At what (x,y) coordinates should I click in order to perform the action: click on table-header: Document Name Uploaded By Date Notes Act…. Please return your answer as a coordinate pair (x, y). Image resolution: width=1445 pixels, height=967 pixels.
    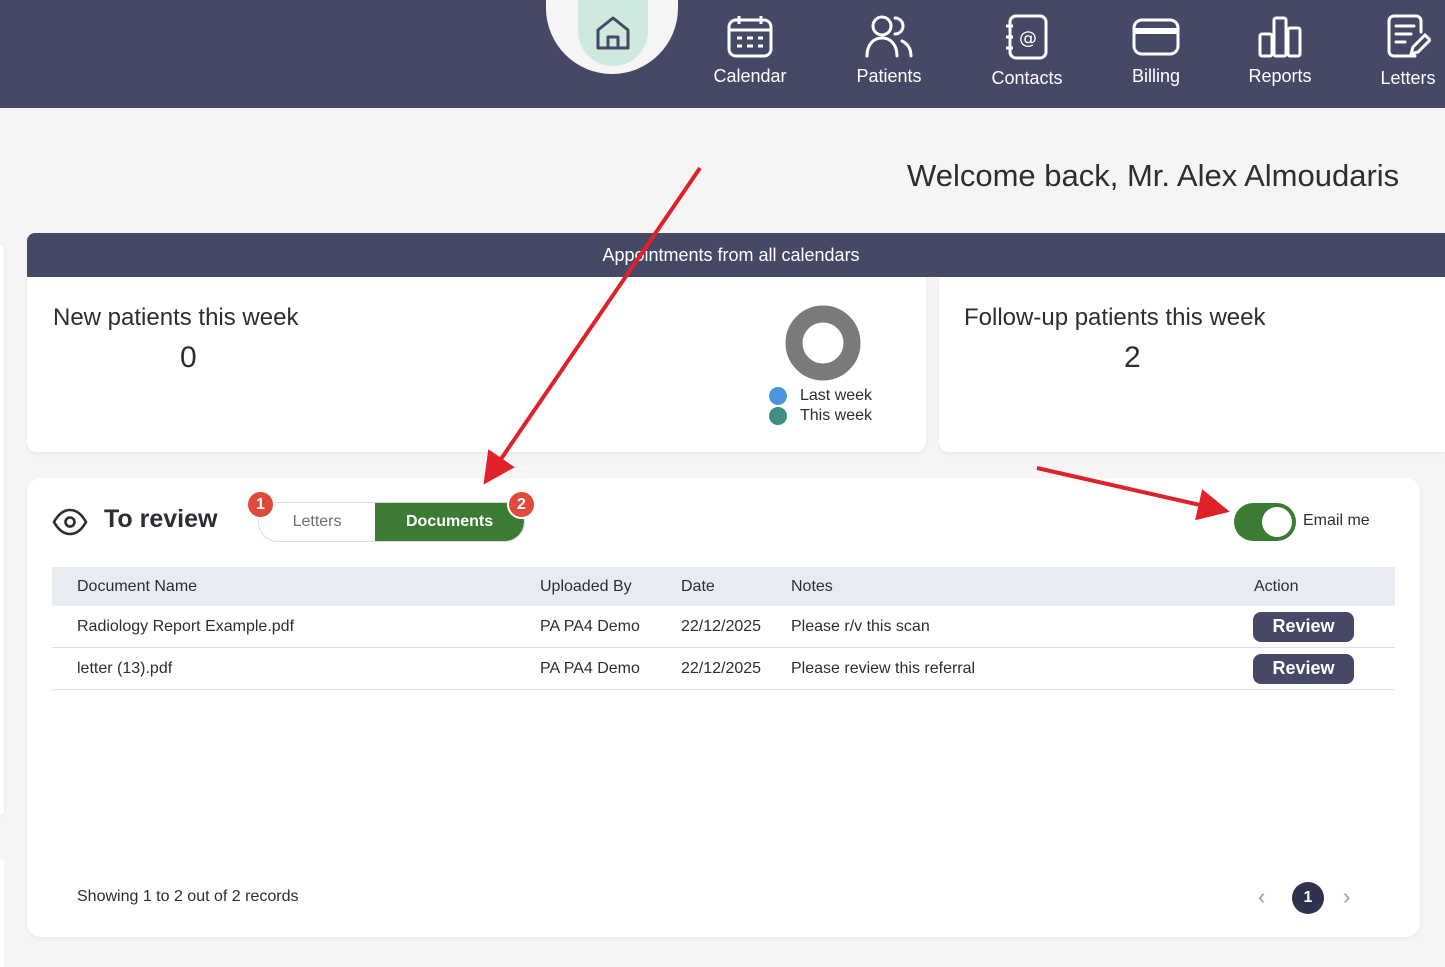
    Looking at the image, I should click on (723, 586).